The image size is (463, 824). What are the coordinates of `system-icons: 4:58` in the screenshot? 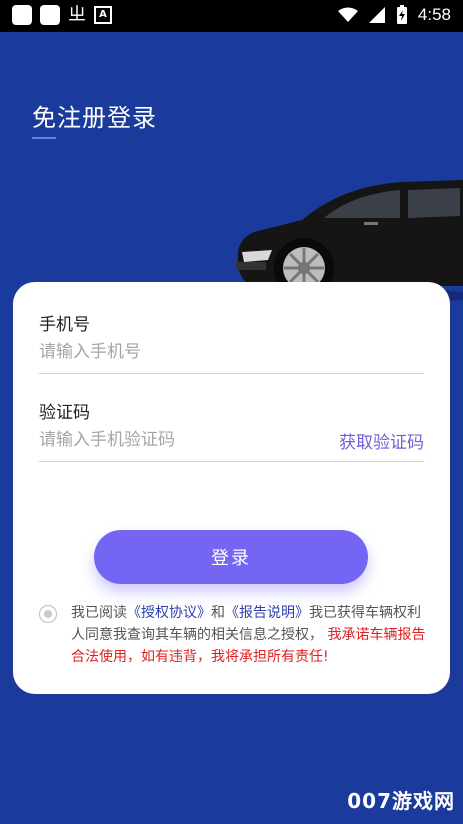 It's located at (394, 15).